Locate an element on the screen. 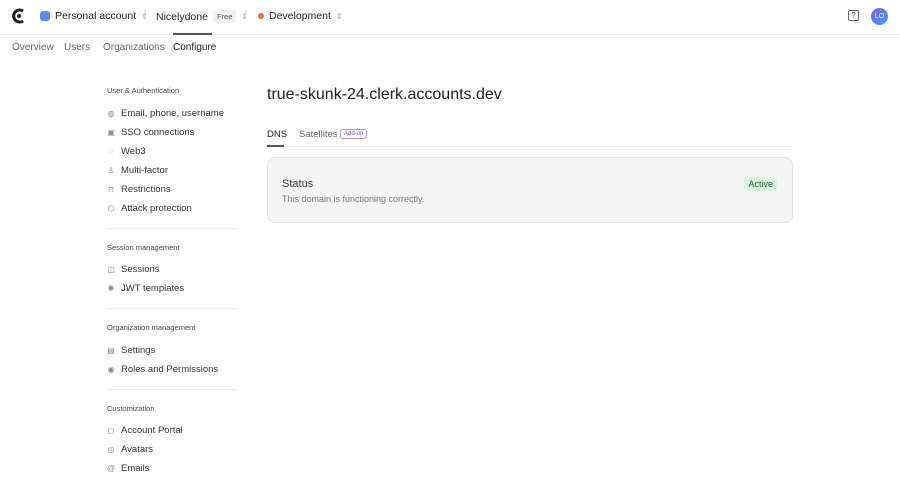 The width and height of the screenshot is (900, 484). main-nav: Overview Users Organizations Configure is located at coordinates (450, 46).